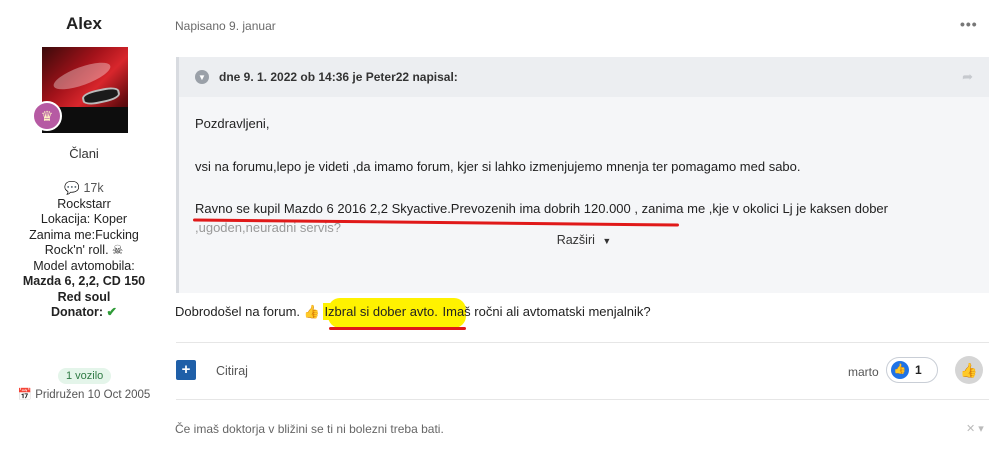 The height and width of the screenshot is (450, 1000). I want to click on vehicles-badge: 1 vozilo, so click(85, 376).